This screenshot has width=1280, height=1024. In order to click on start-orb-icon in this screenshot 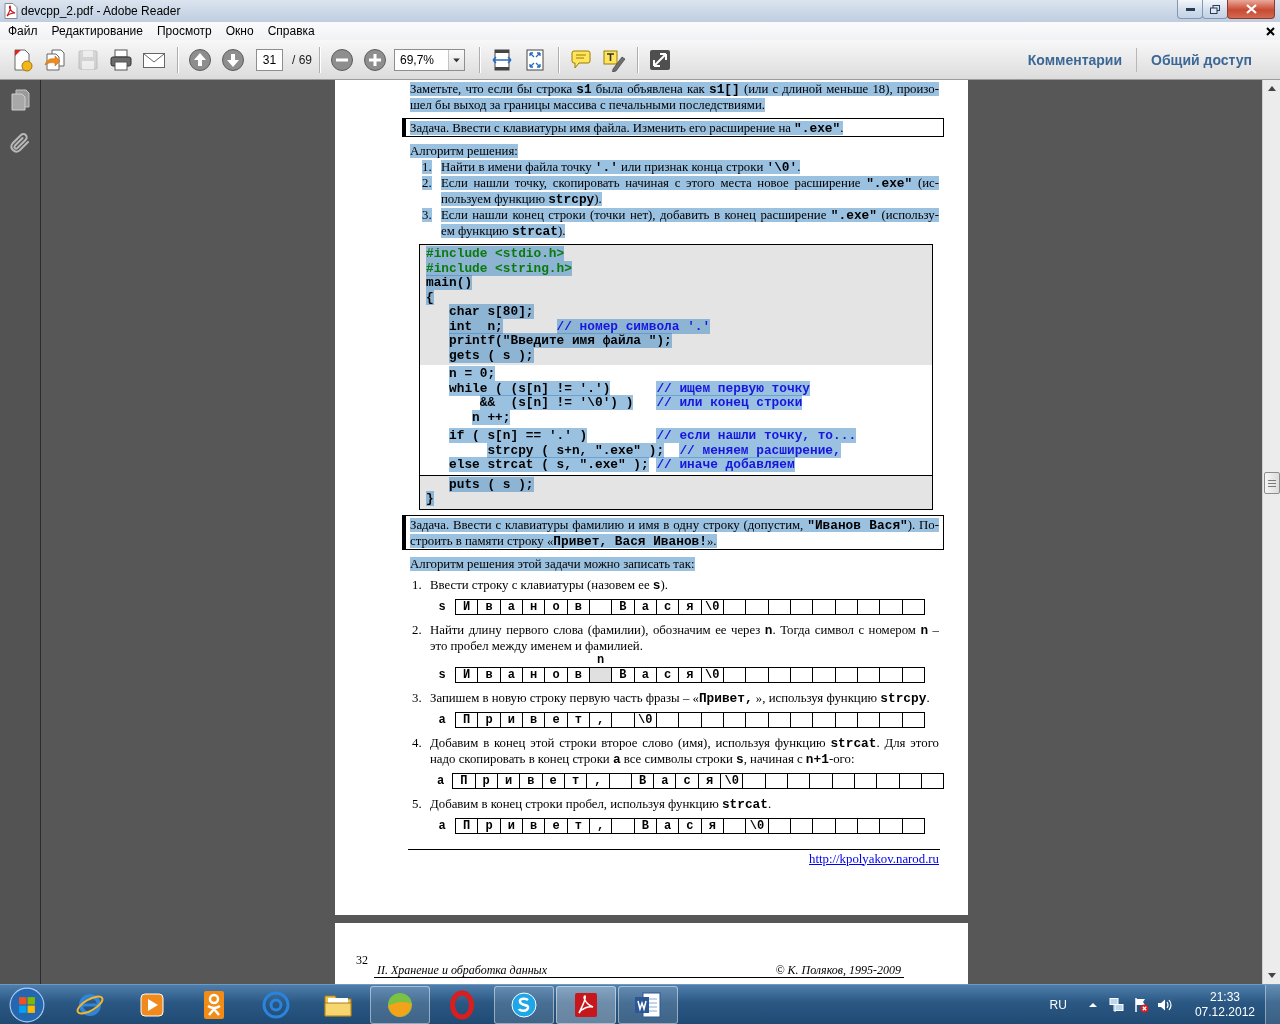, I will do `click(27, 1004)`.